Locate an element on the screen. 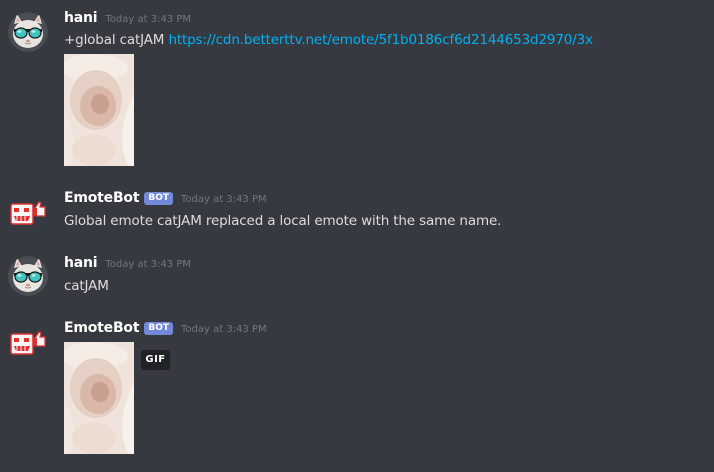  message-text: catJAM is located at coordinates (86, 286).